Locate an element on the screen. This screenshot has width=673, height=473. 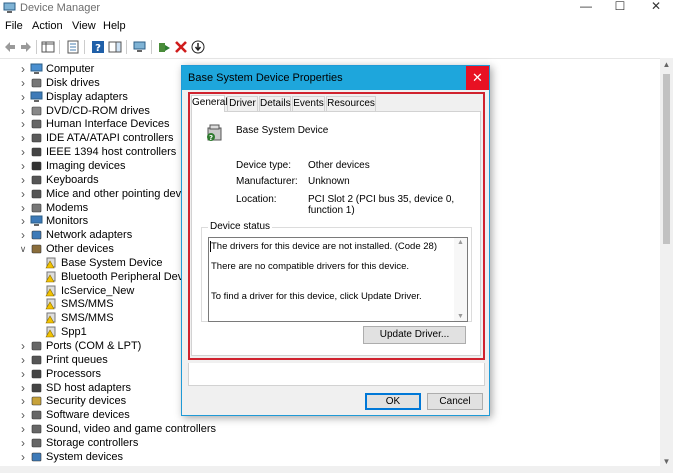
disk-drive-icon is located at coordinates (36, 83).